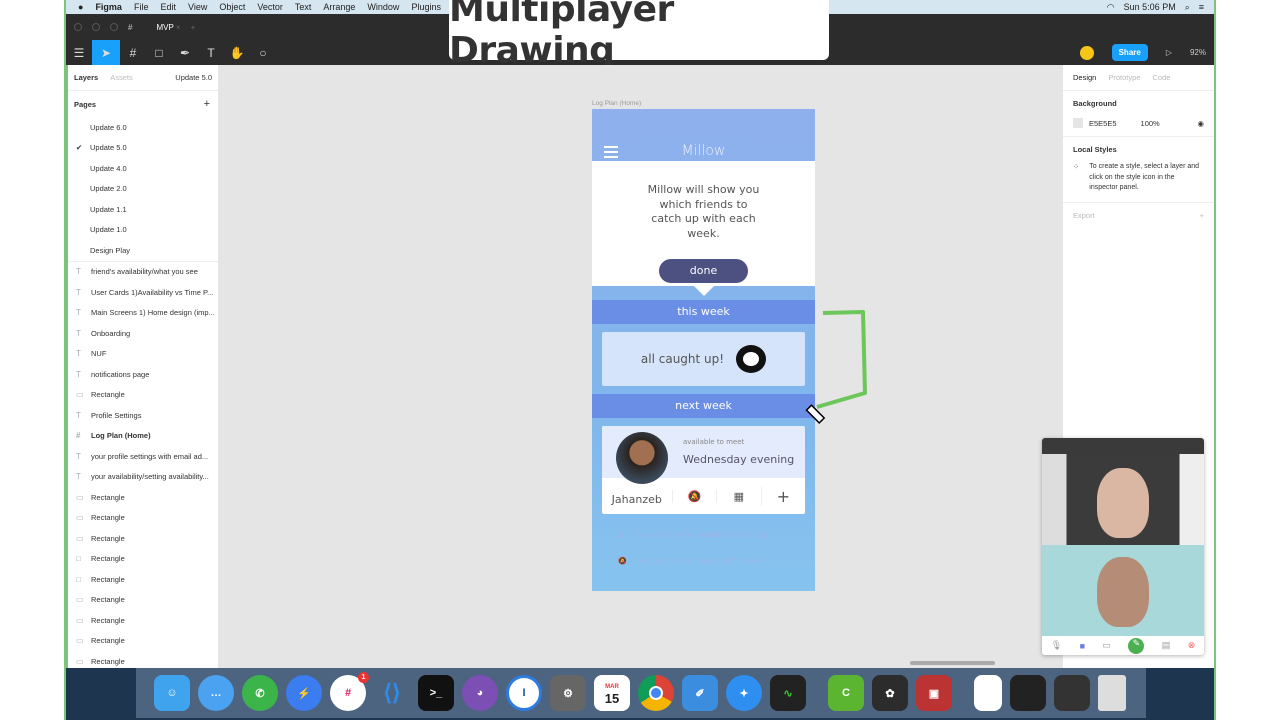 The image size is (1280, 720). What do you see at coordinates (143, 354) in the screenshot?
I see `layer-item: T NUF` at bounding box center [143, 354].